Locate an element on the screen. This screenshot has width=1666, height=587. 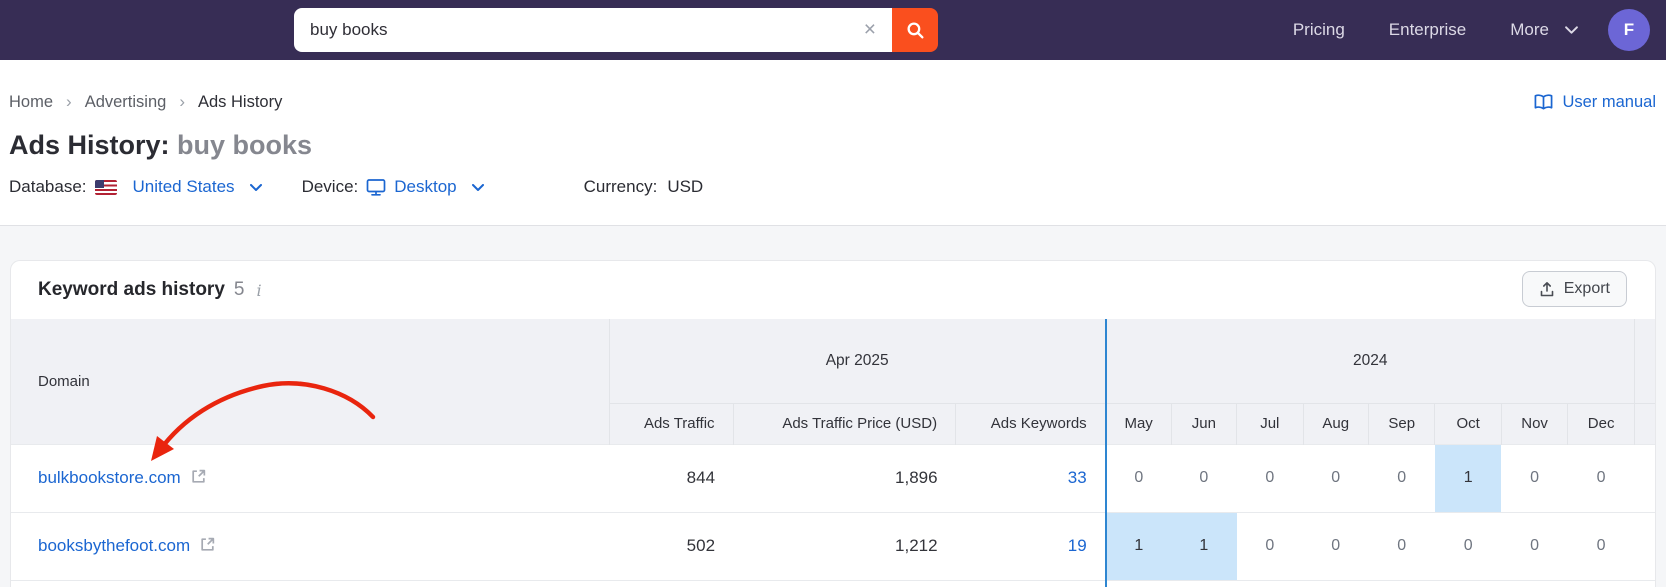
column-header-month: Jun is located at coordinates (1203, 423).